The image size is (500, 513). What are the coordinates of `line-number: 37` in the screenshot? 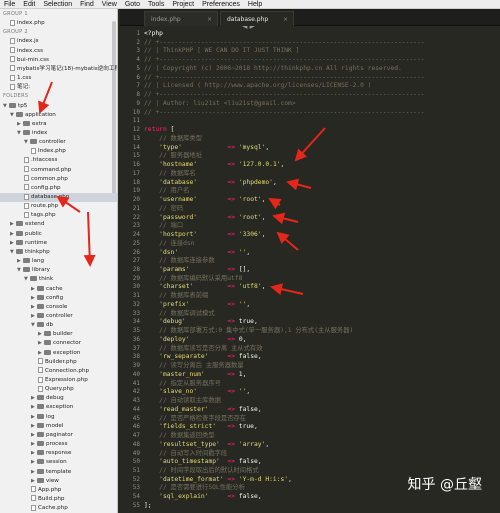 It's located at (136, 348).